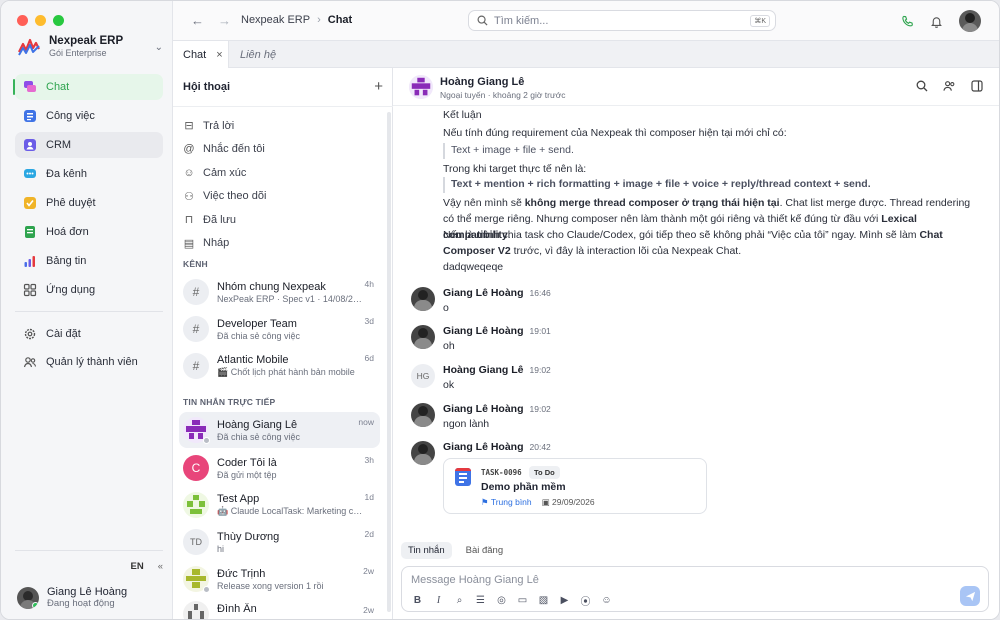 The image size is (1000, 620). Describe the element at coordinates (369, 497) in the screenshot. I see `dm-time: 1d` at that location.